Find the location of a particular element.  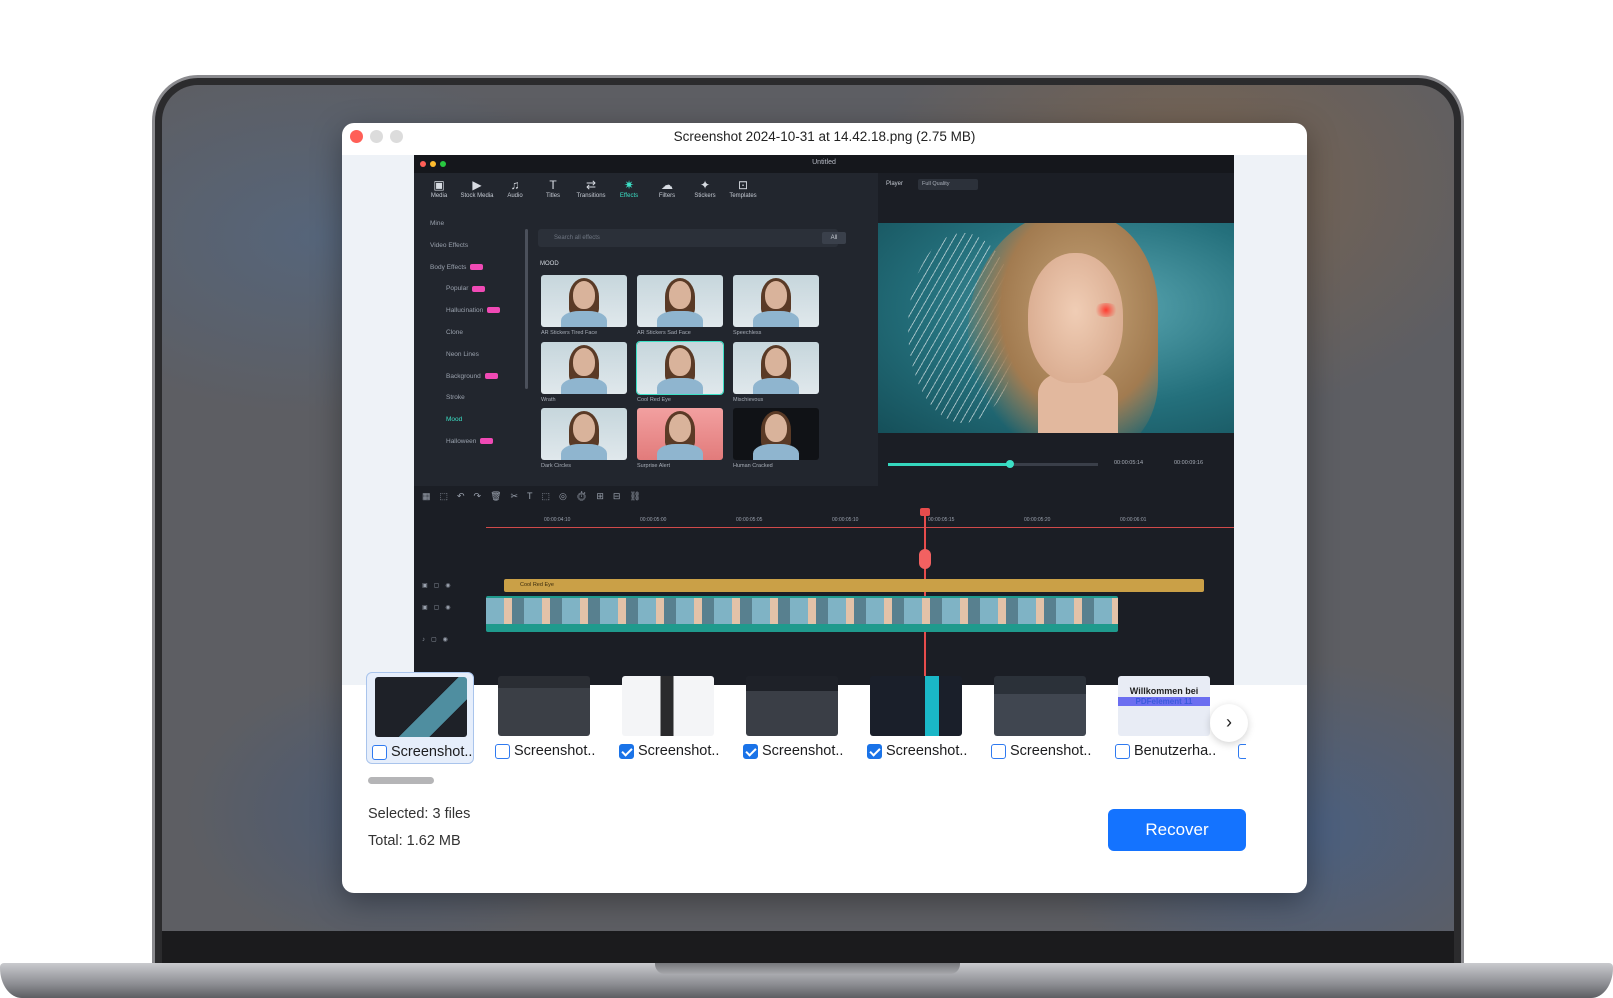

section-label: MOOD is located at coordinates (549, 264).